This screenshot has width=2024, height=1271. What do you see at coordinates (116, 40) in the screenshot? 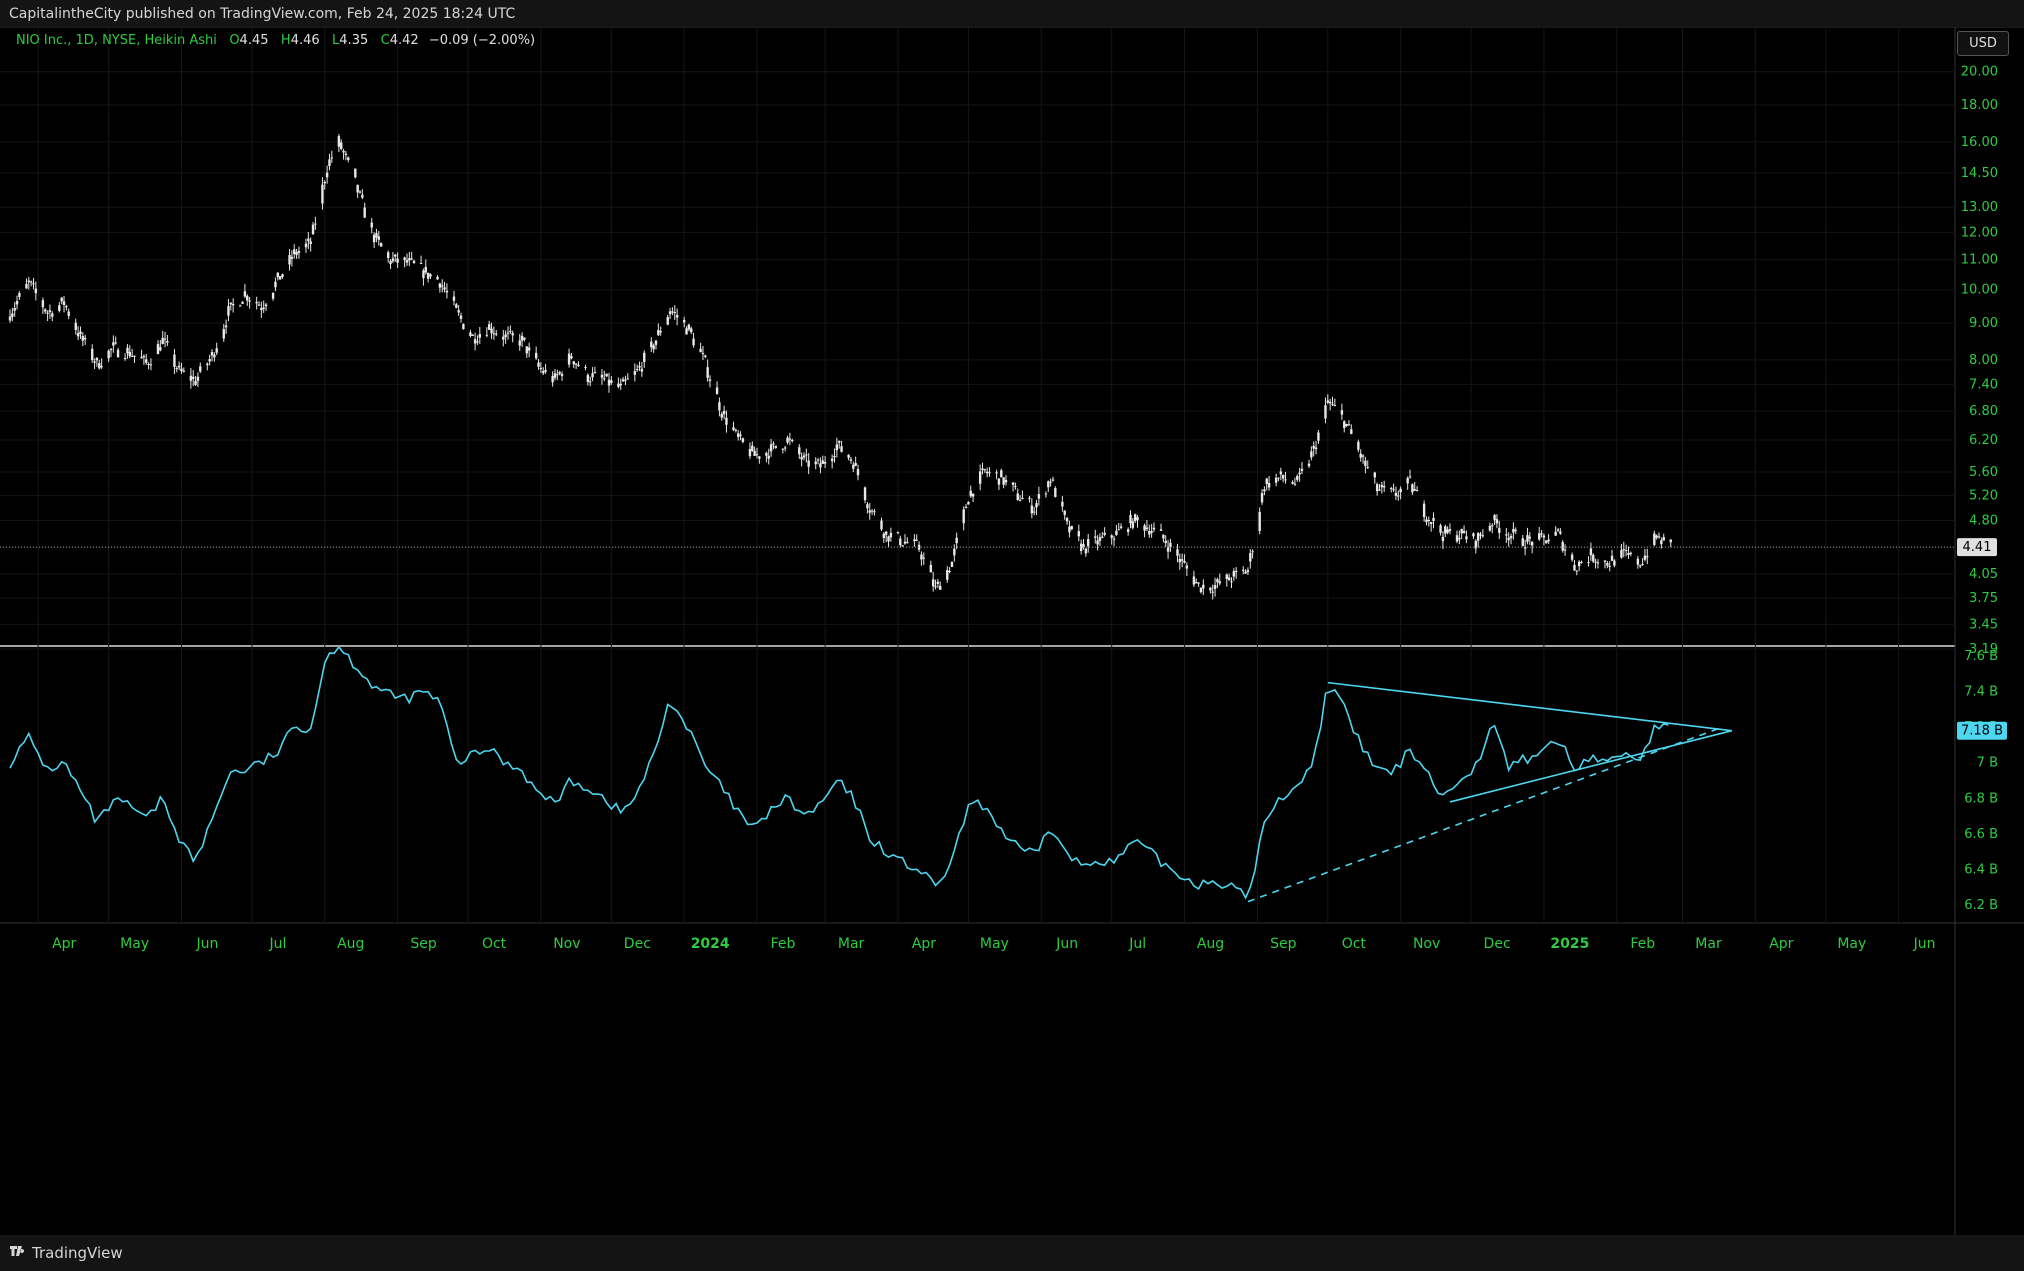
I see `symbol-name: NIO Inc., 1D, NYSE, Heikin Ashi` at bounding box center [116, 40].